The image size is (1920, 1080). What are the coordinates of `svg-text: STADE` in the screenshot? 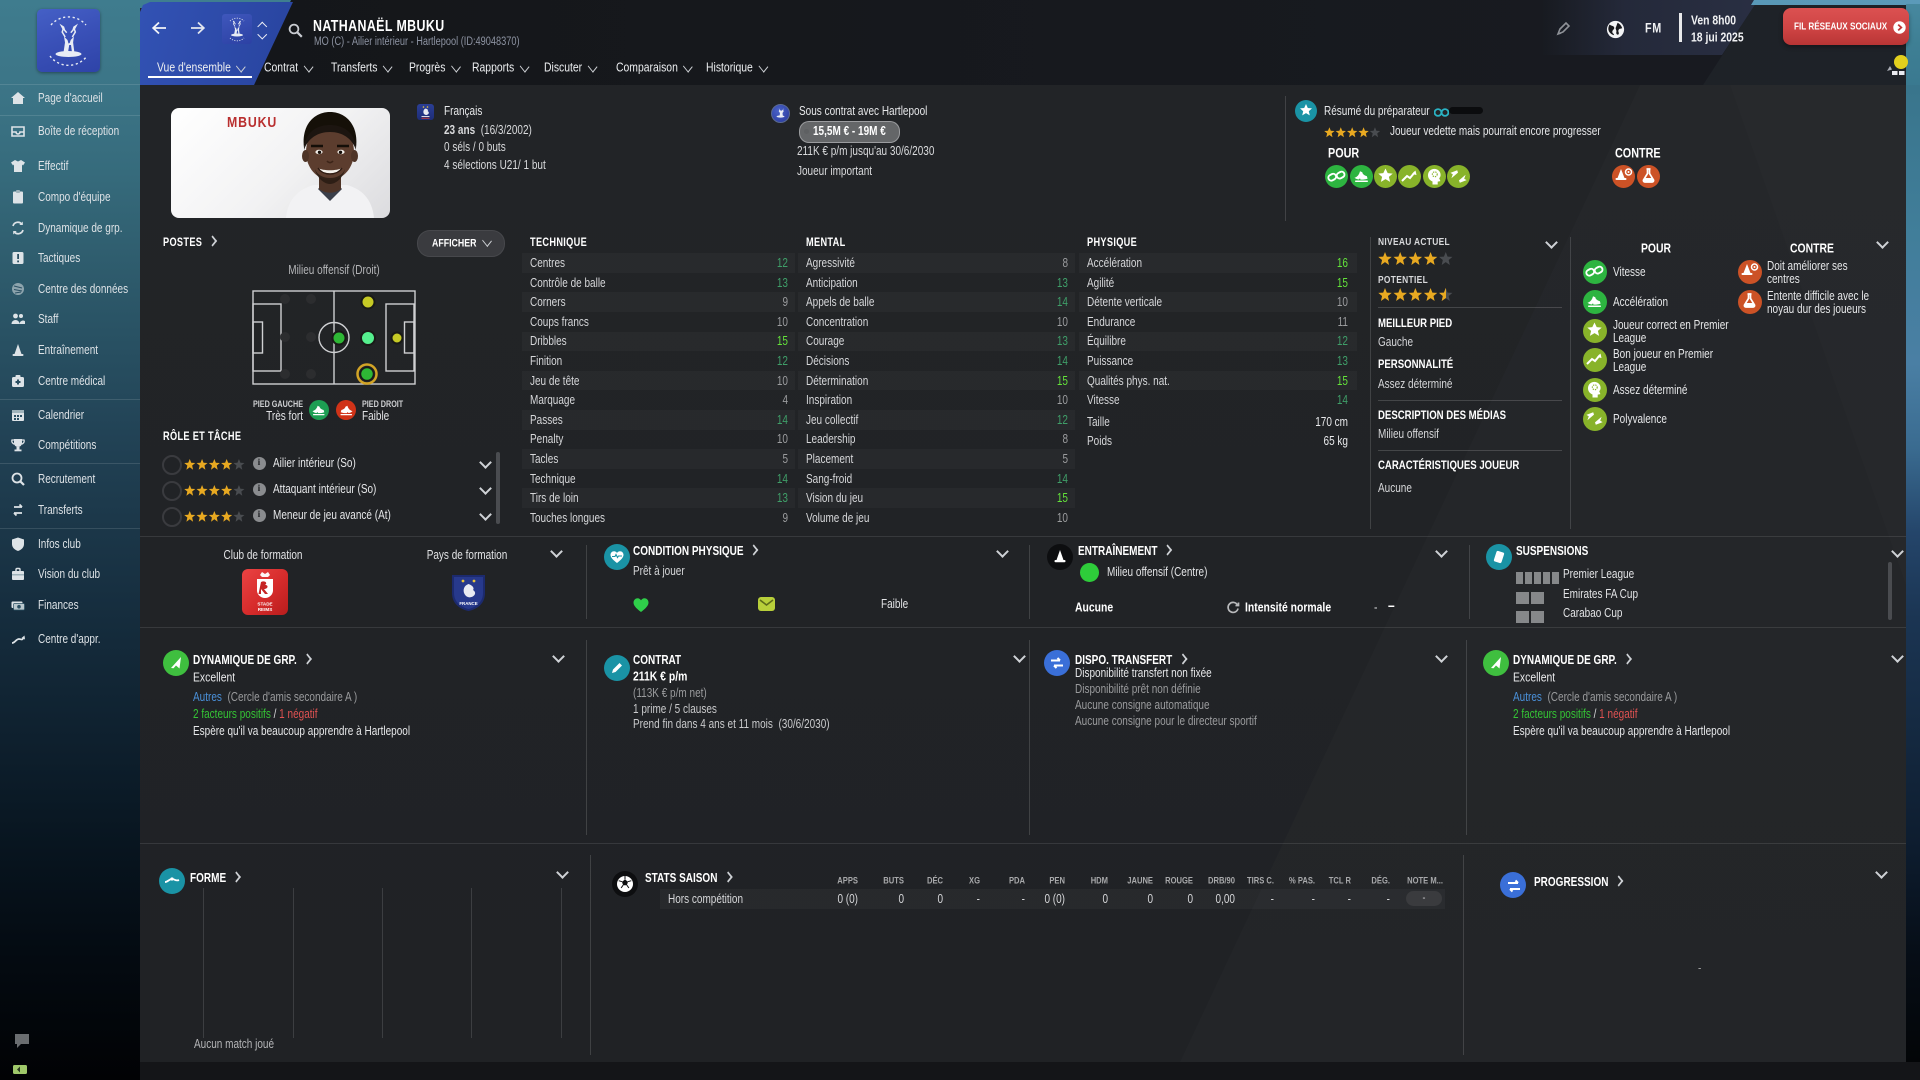 It's located at (264, 604).